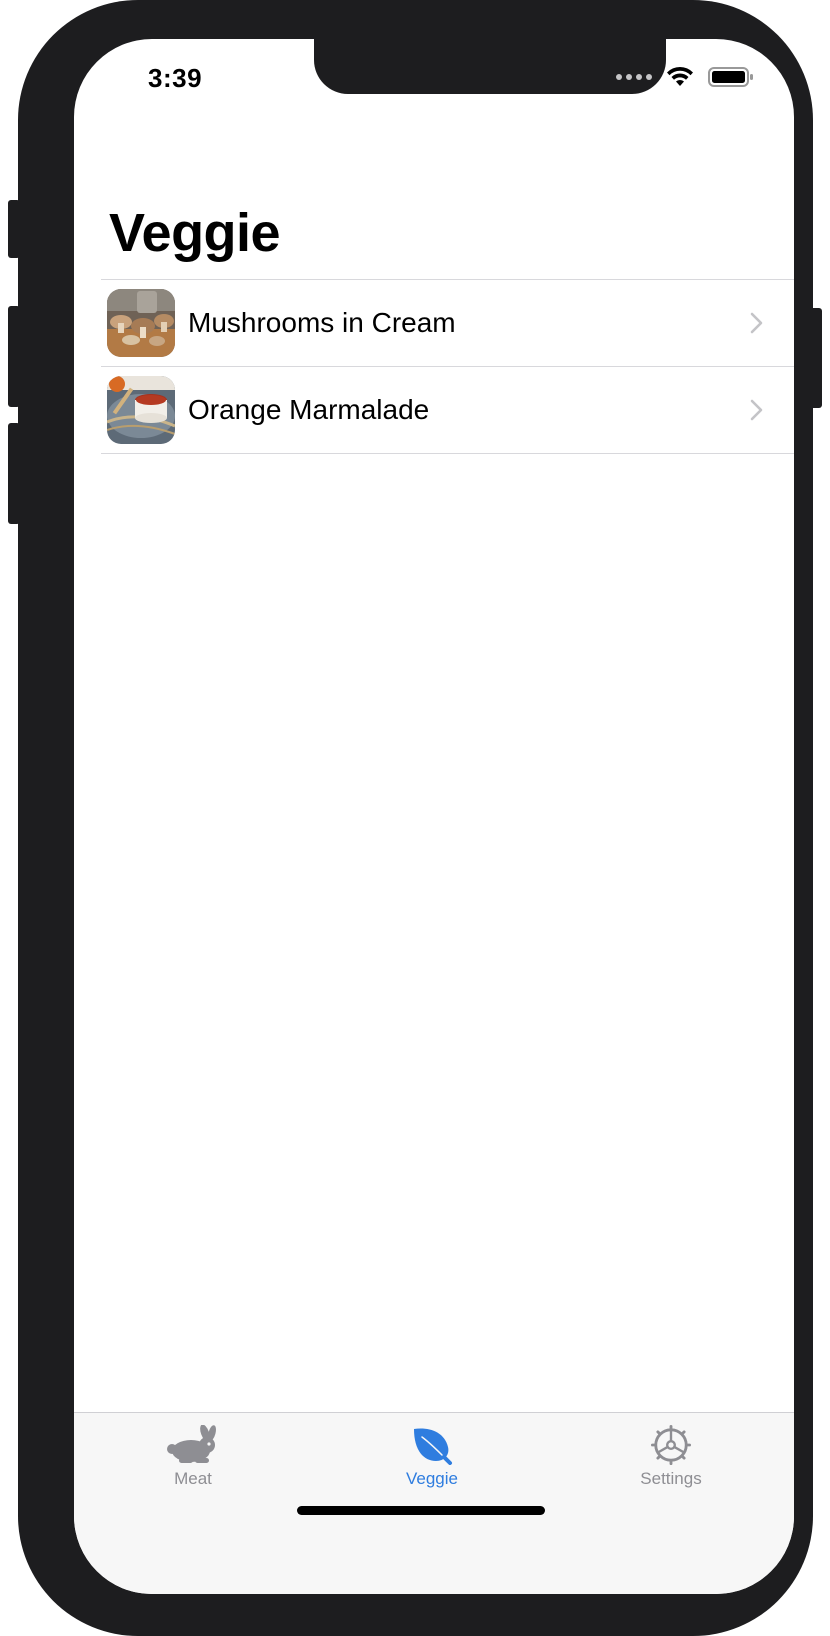 The height and width of the screenshot is (1636, 830). Describe the element at coordinates (433, 1446) in the screenshot. I see `leaf-icon` at that location.